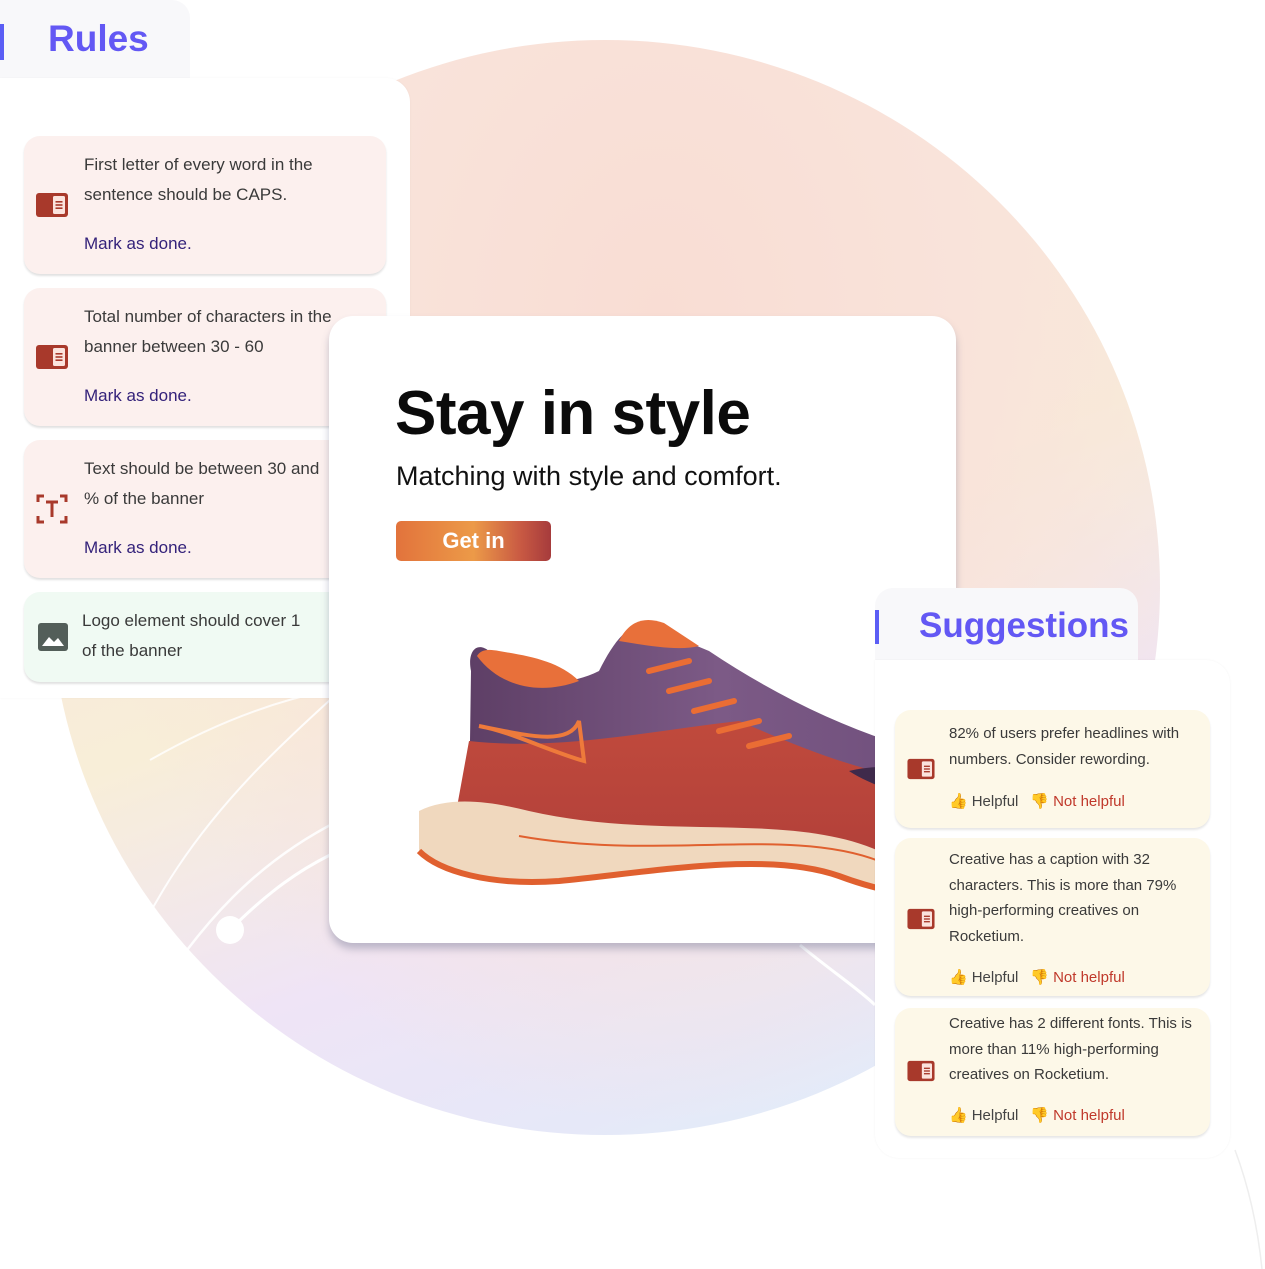 The height and width of the screenshot is (1269, 1265). What do you see at coordinates (573, 413) in the screenshot?
I see `banner-headline: Stay in style` at bounding box center [573, 413].